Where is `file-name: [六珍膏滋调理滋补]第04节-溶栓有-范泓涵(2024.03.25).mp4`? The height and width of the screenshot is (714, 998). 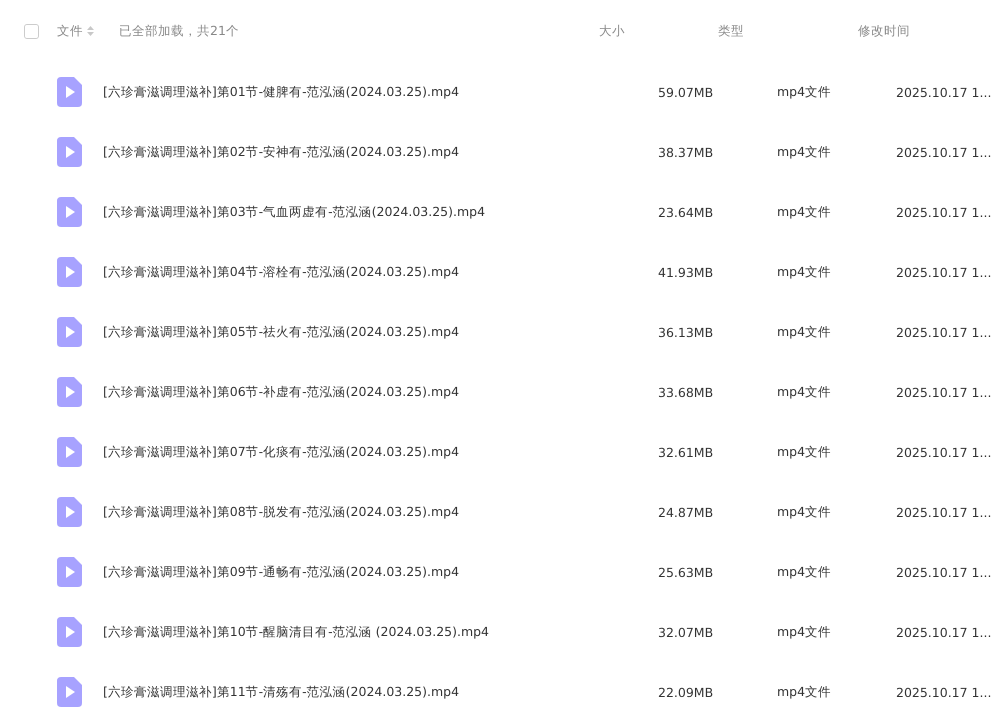
file-name: [六珍膏滋调理滋补]第04节-溶栓有-范泓涵(2024.03.25).mp4 is located at coordinates (380, 272).